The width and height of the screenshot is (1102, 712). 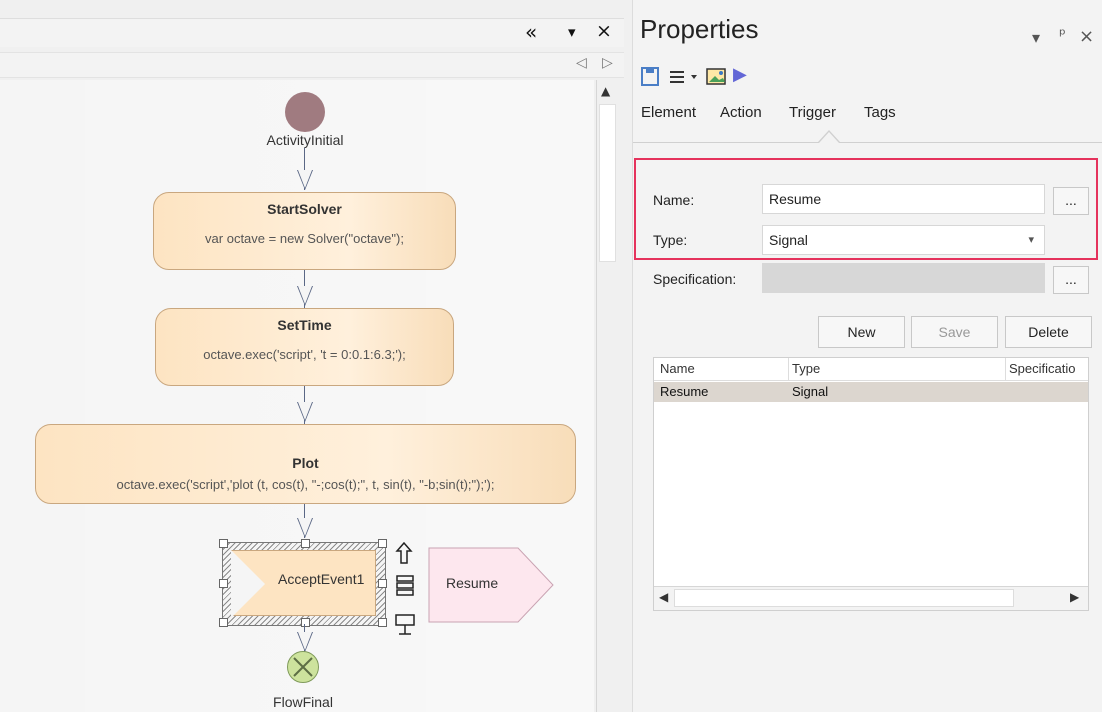 What do you see at coordinates (581, 63) in the screenshot?
I see `nav-left-icon: ◁` at bounding box center [581, 63].